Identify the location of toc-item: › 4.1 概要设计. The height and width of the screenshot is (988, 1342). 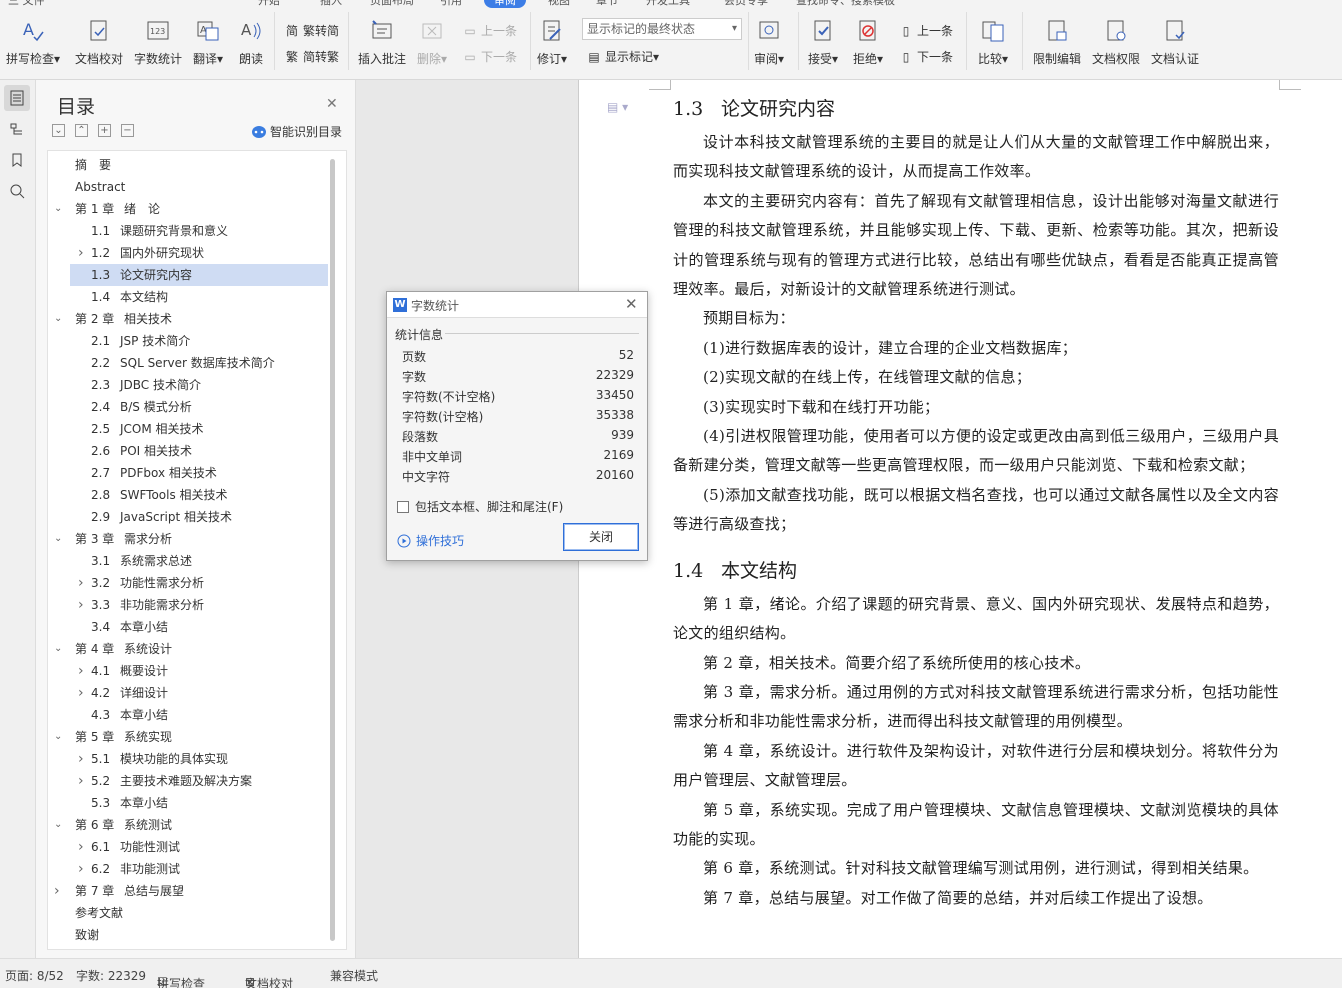
(199, 671).